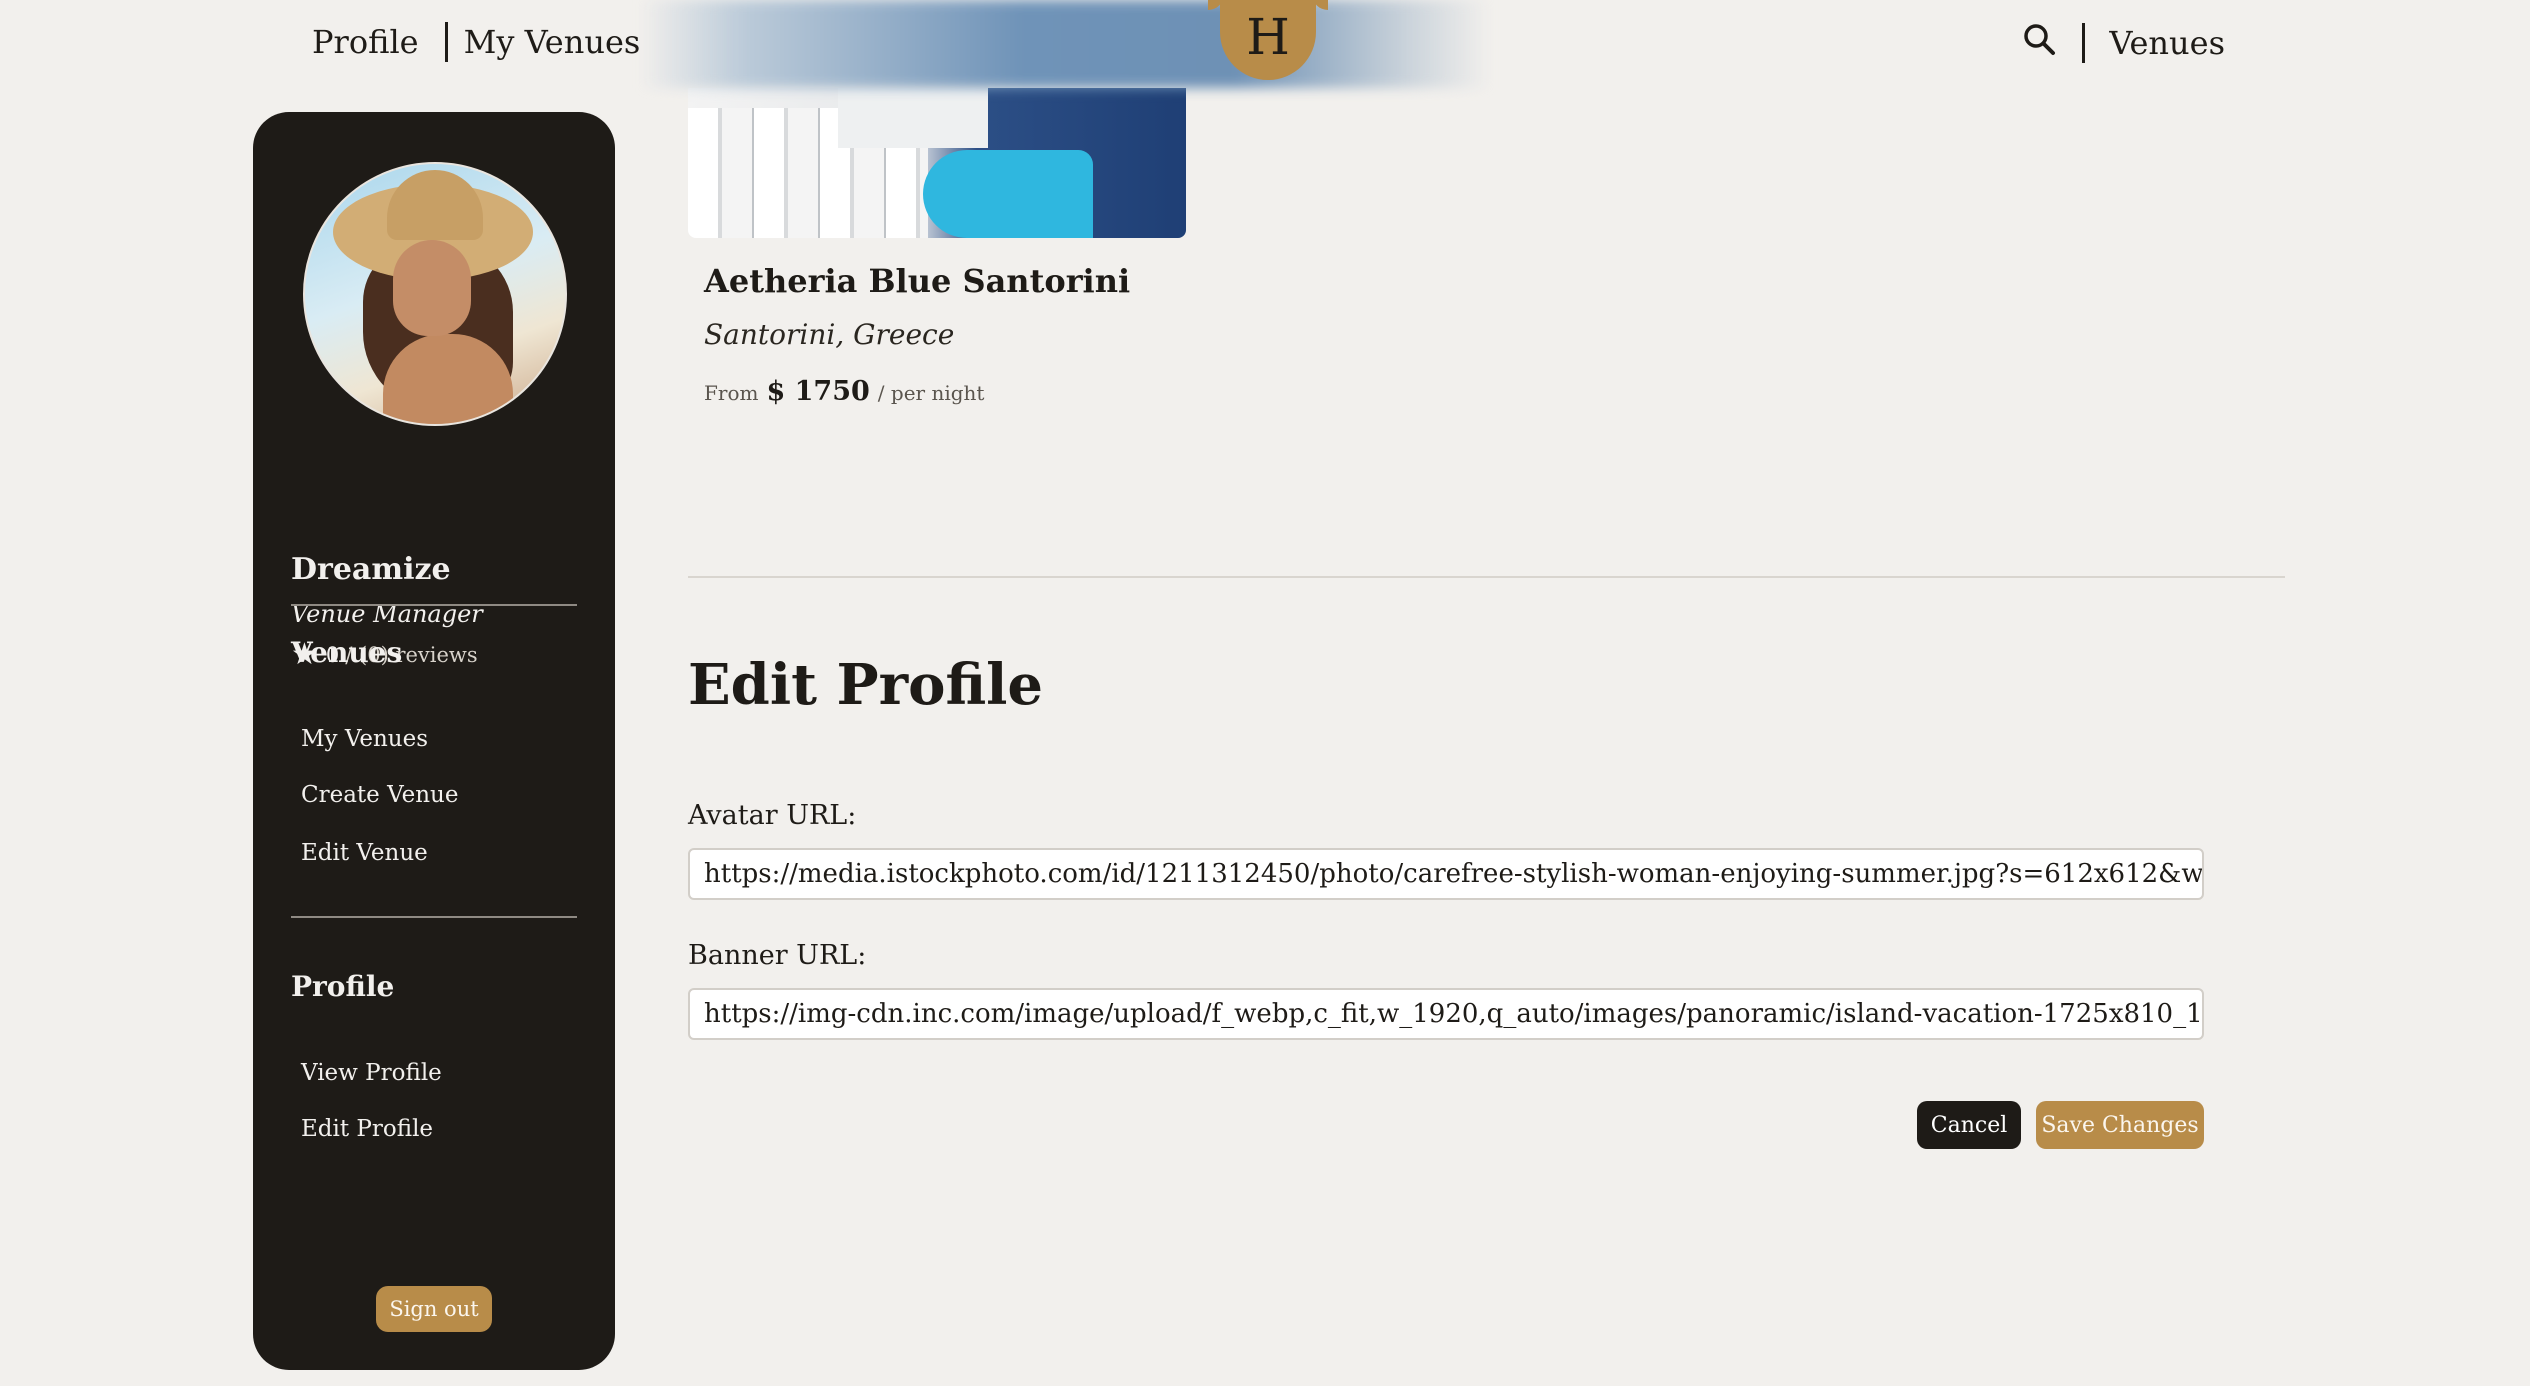 This screenshot has height=1386, width=2530. Describe the element at coordinates (1486, 577) in the screenshot. I see `section-divider` at that location.